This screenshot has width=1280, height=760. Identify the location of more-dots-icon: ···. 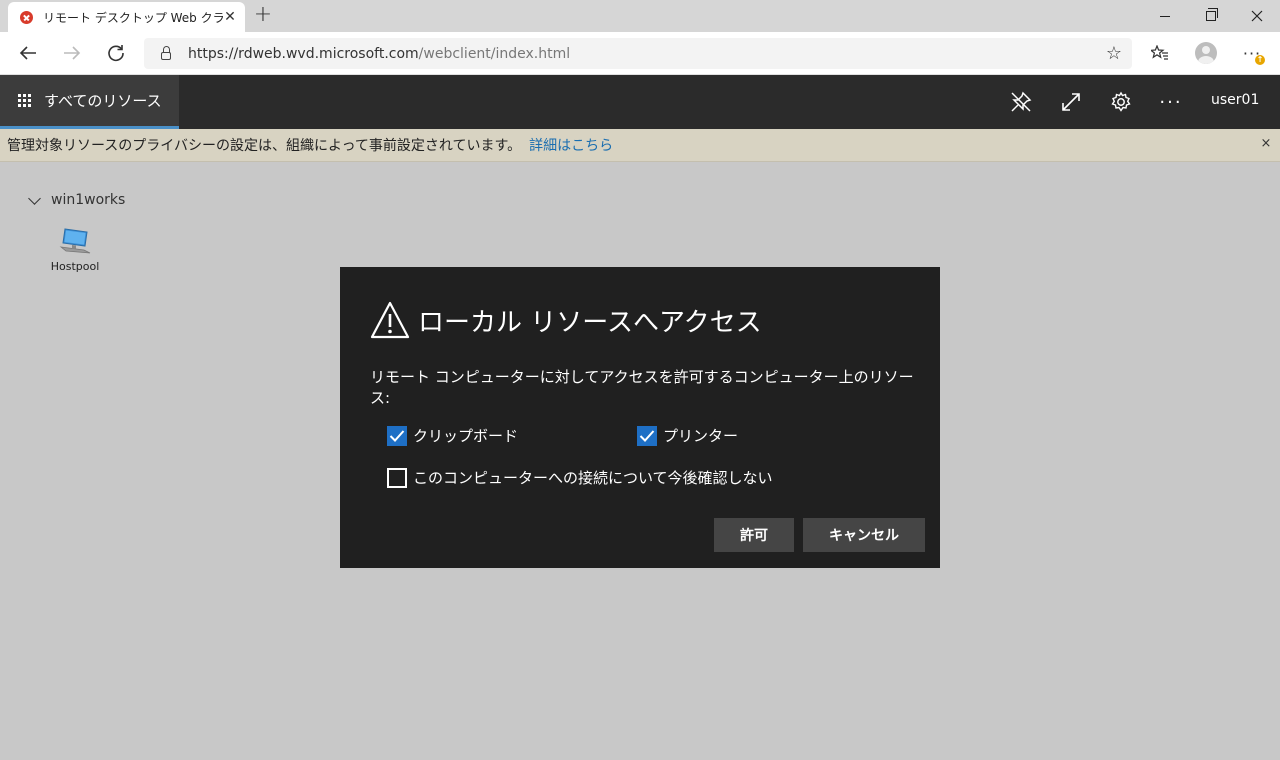
(1171, 102).